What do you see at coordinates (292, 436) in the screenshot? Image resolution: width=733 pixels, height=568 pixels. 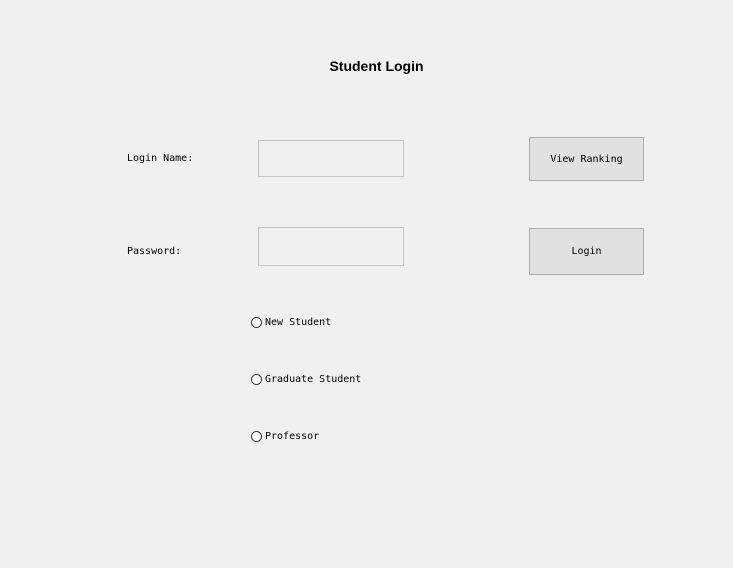 I see `radio-label: Professor` at bounding box center [292, 436].